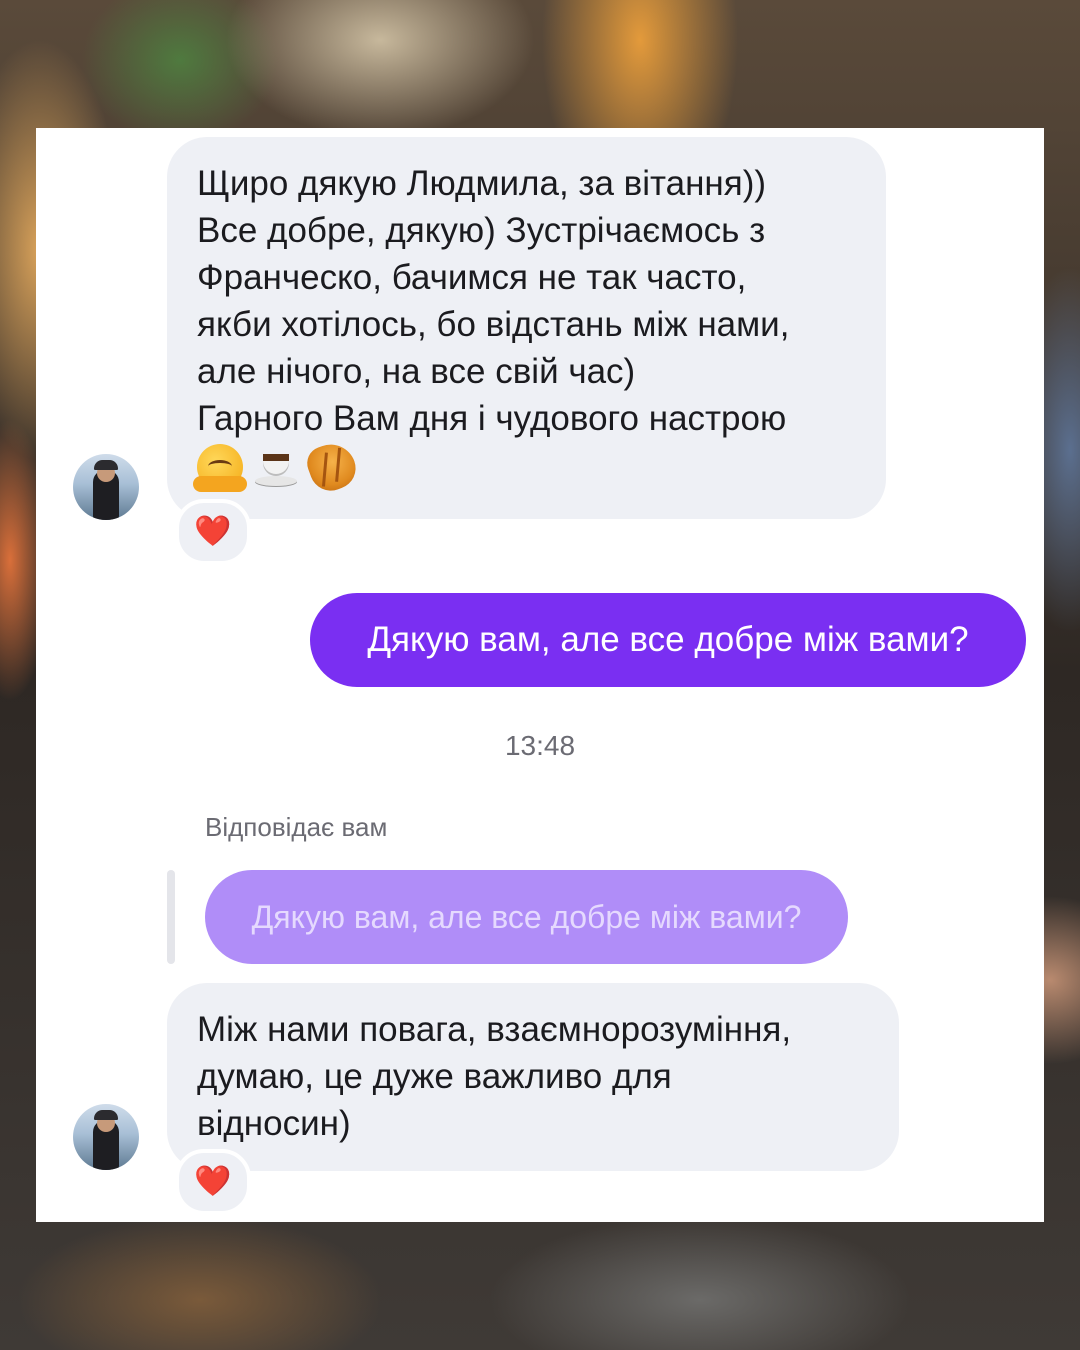 The width and height of the screenshot is (1080, 1350). Describe the element at coordinates (276, 467) in the screenshot. I see `coffee-emoji-icon` at that location.